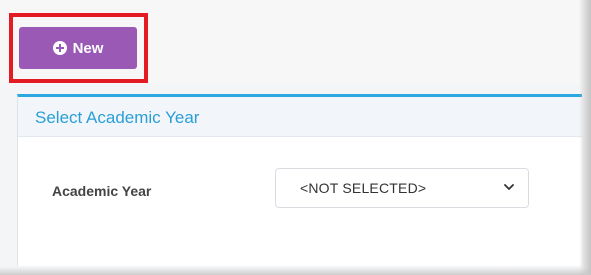 The height and width of the screenshot is (275, 591). I want to click on plus-circle-icon, so click(59, 48).